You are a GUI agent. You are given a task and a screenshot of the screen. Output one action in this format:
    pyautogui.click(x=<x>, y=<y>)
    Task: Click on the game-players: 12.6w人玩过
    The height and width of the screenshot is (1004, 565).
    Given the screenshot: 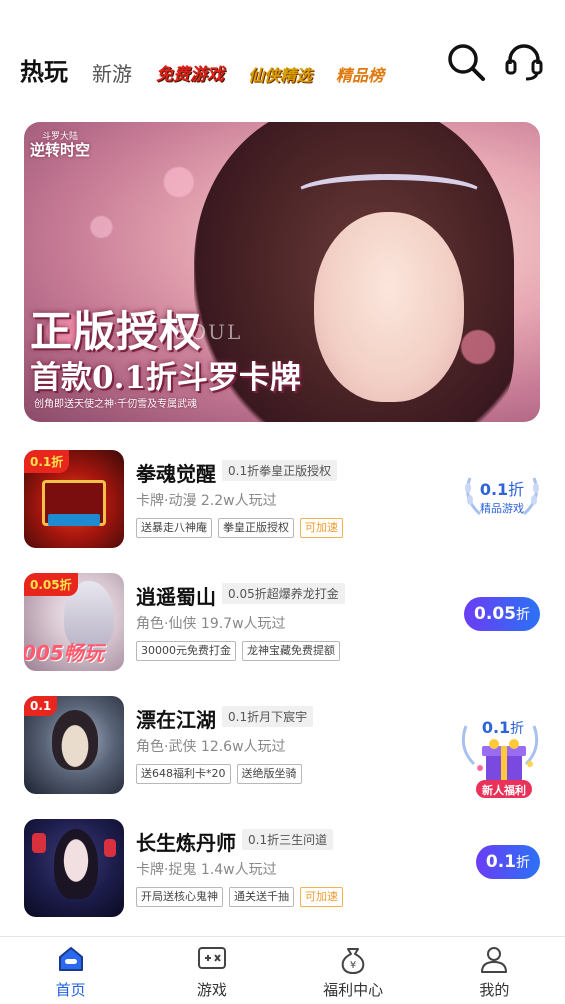 What is the action you would take?
    pyautogui.click(x=243, y=747)
    